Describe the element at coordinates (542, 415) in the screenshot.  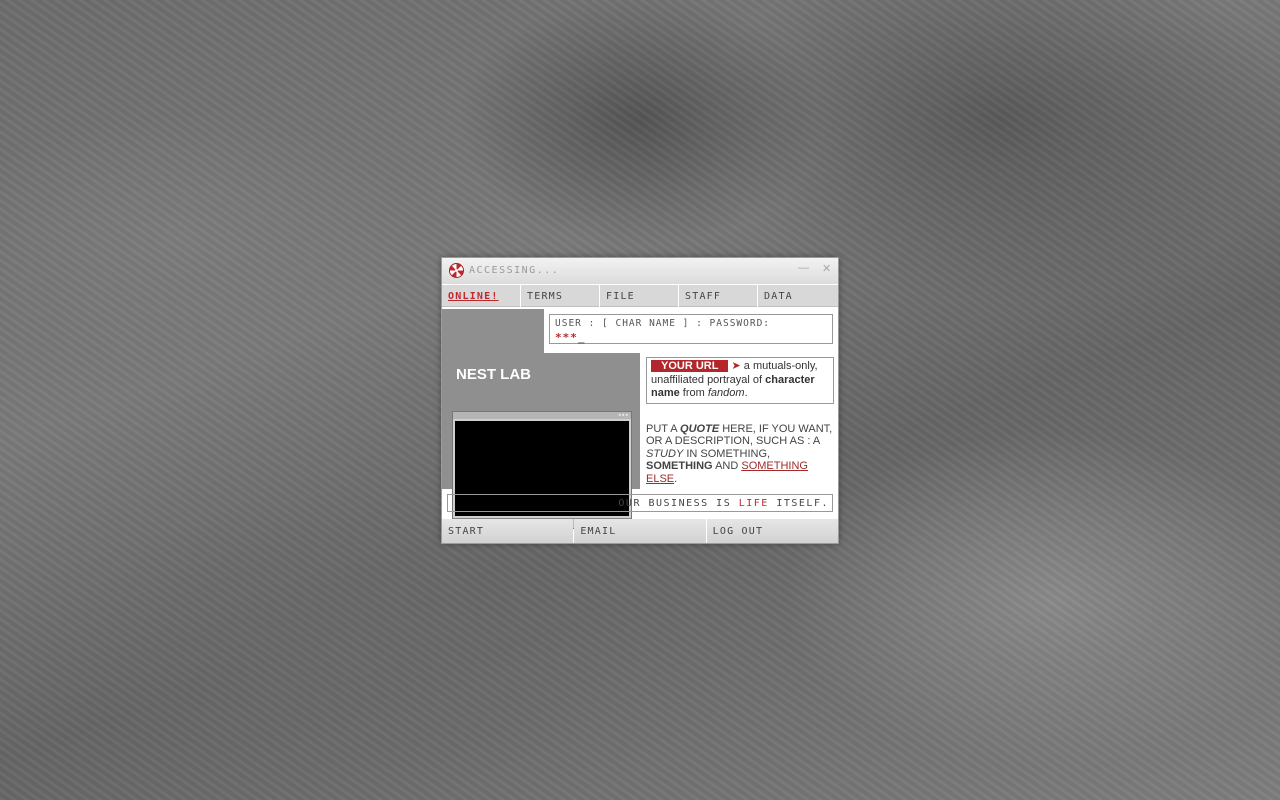
I see `media-titlebar: ▪▪▪` at that location.